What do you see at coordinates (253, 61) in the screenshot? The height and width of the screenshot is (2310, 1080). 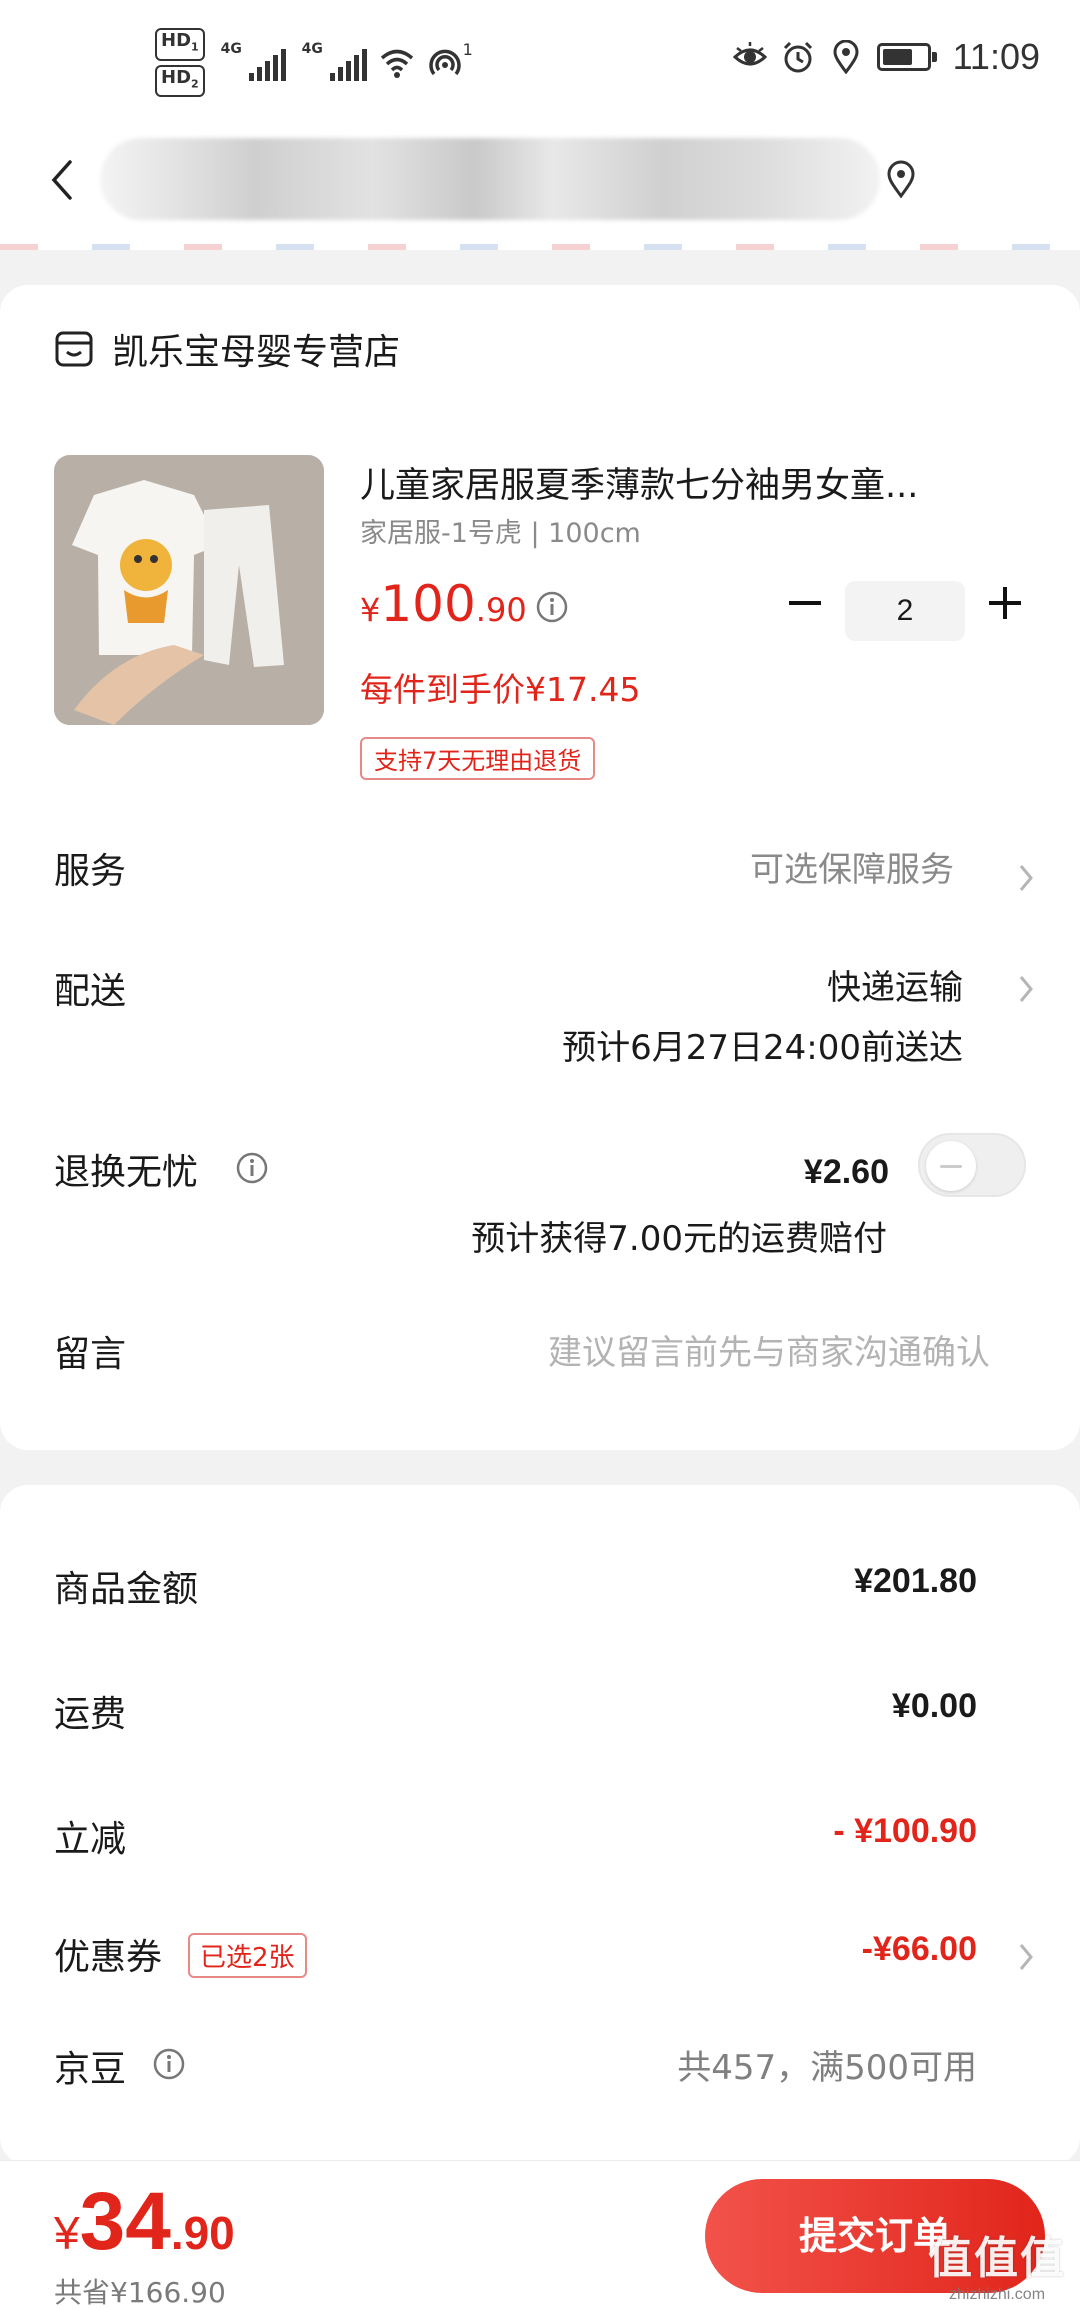 I see `signal-icon-sim1: 4G` at bounding box center [253, 61].